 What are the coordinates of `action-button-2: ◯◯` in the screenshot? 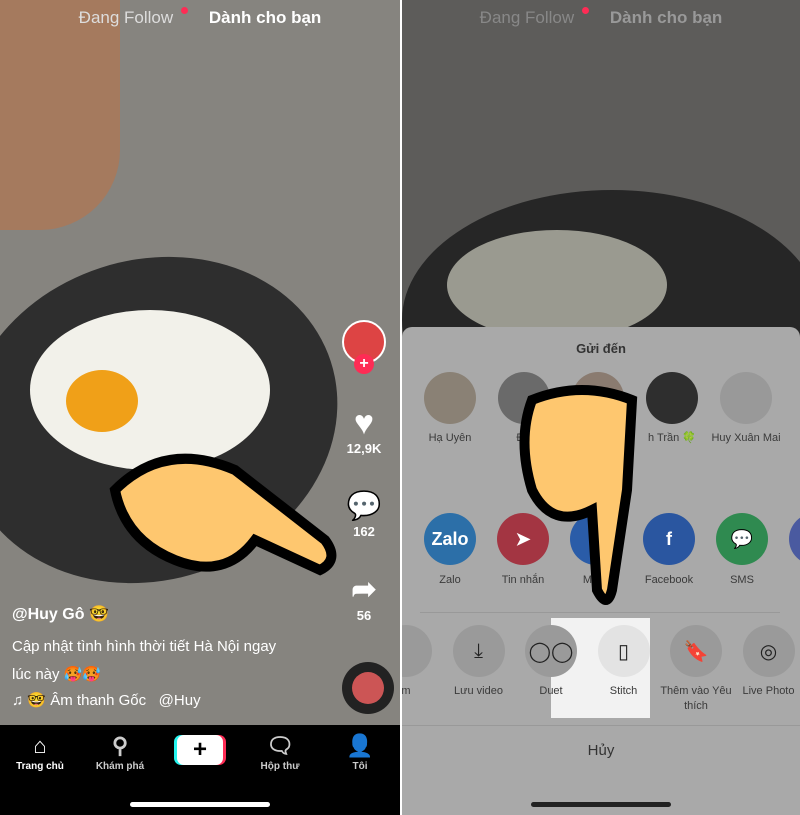 It's located at (551, 651).